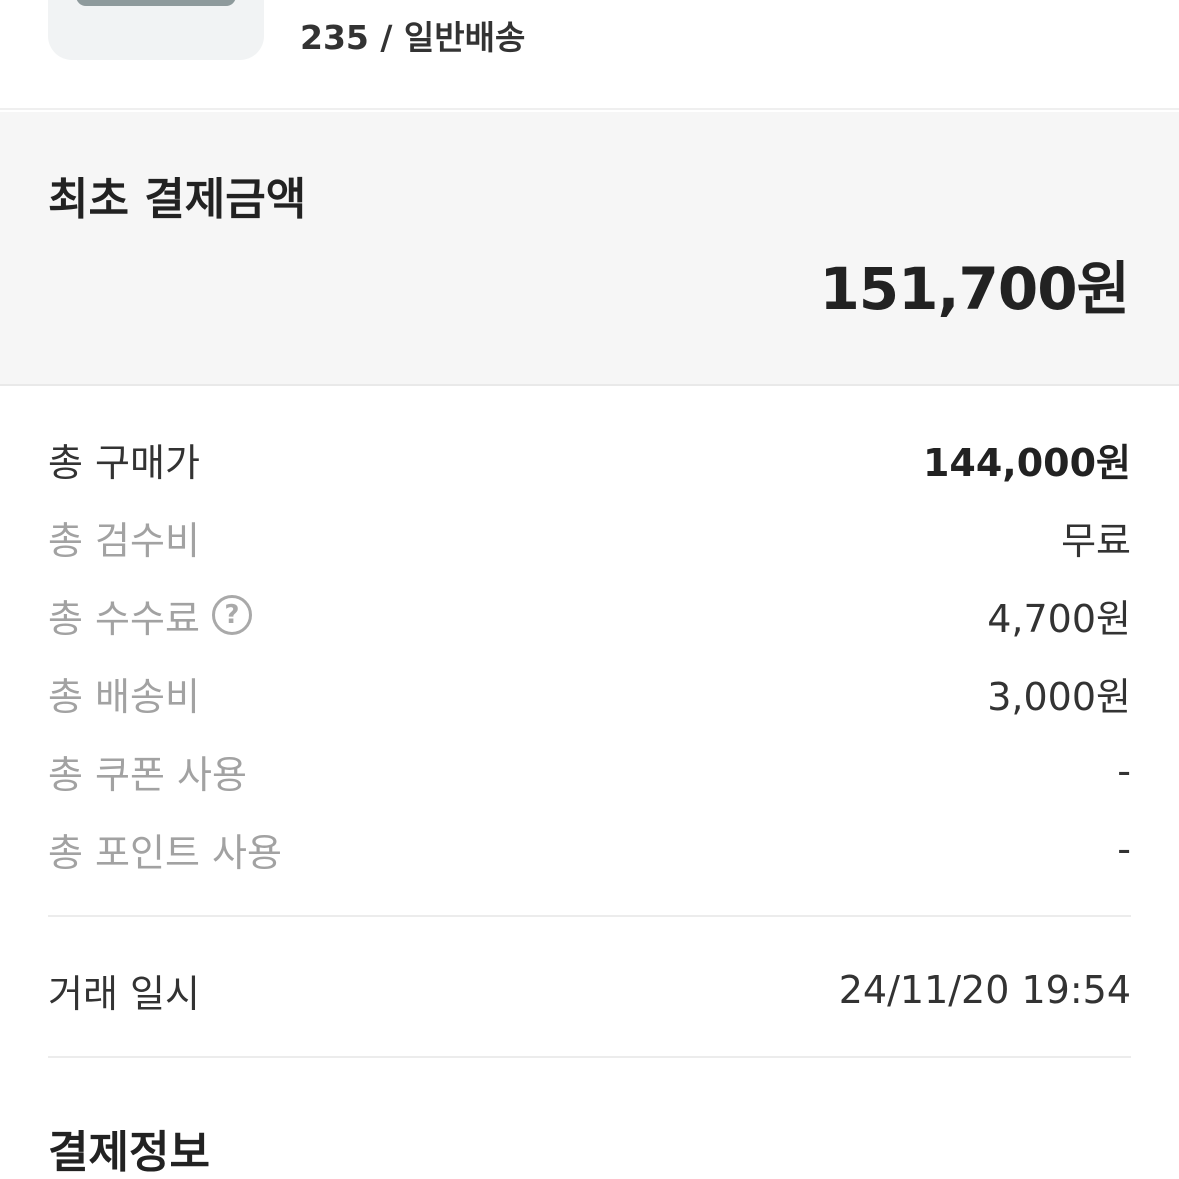 This screenshot has width=1179, height=1179. What do you see at coordinates (1059, 696) in the screenshot?
I see `total-shipping-fee-value: 3,000원` at bounding box center [1059, 696].